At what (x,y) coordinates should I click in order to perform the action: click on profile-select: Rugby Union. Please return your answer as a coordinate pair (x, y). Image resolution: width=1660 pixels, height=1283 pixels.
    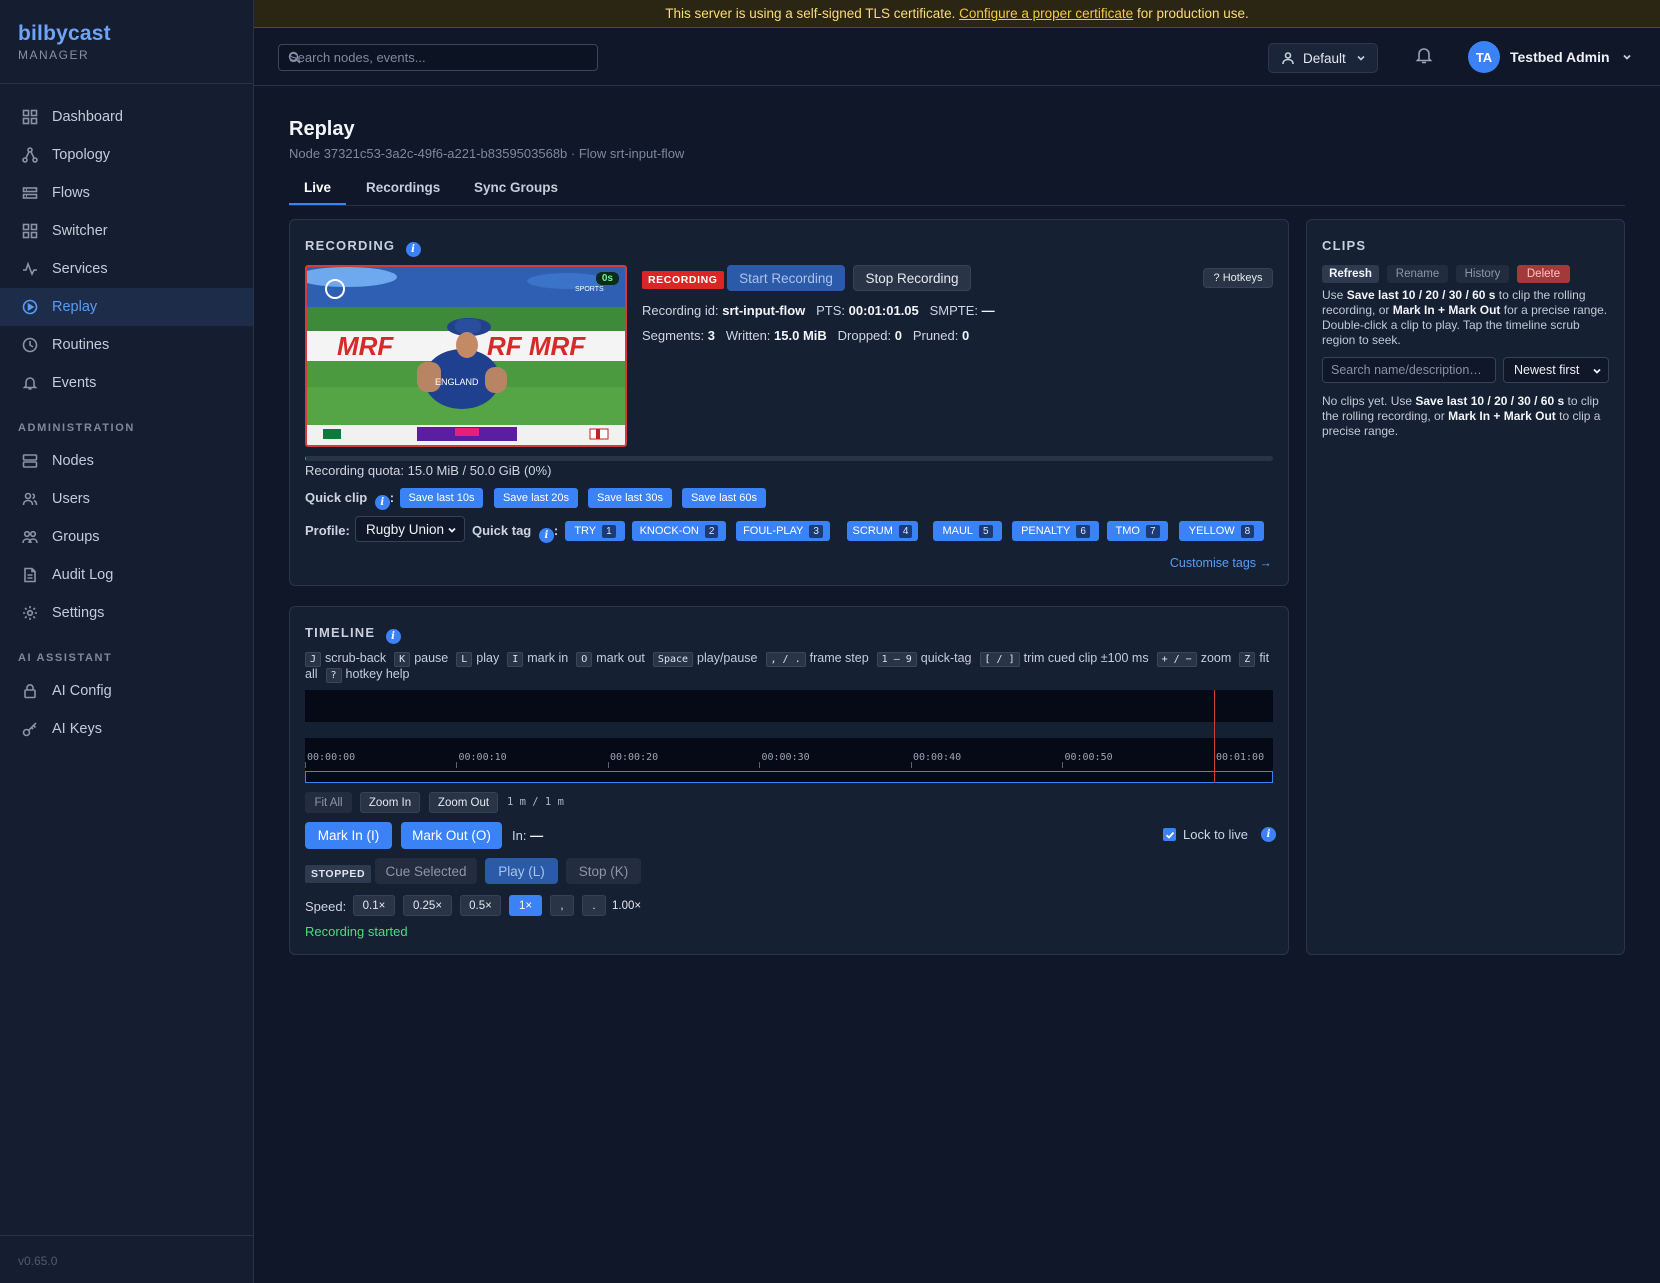
    Looking at the image, I should click on (410, 529).